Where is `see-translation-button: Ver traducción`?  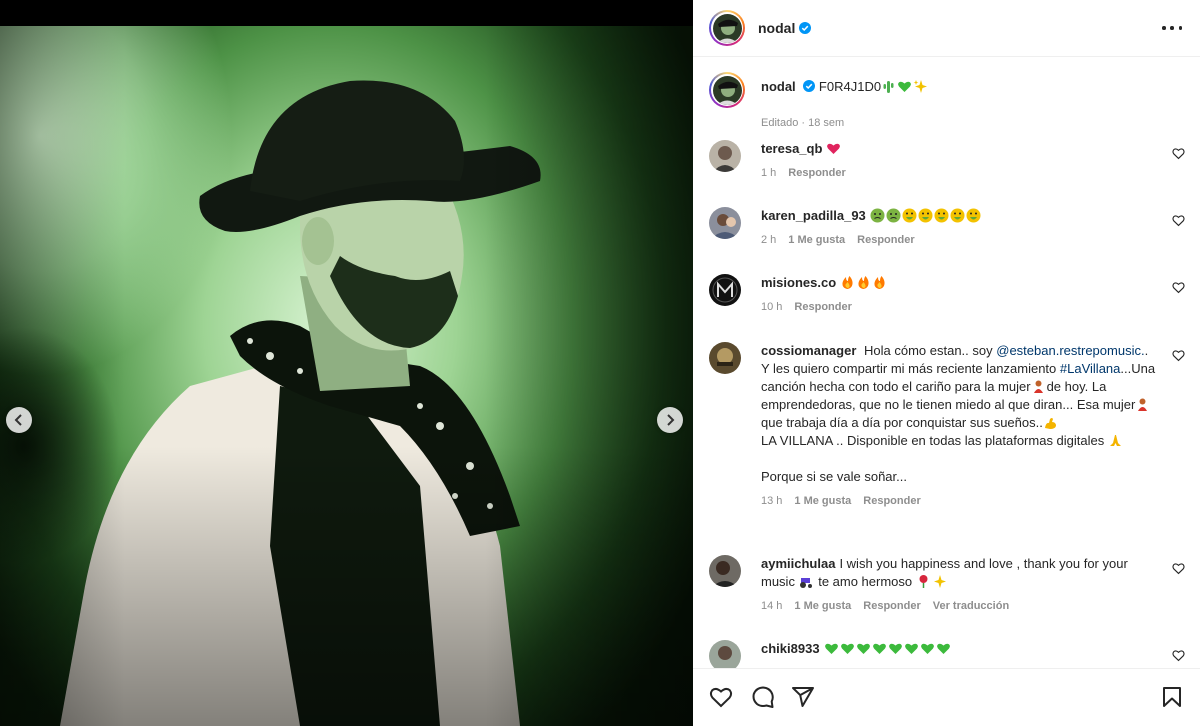
see-translation-button: Ver traducción is located at coordinates (971, 606).